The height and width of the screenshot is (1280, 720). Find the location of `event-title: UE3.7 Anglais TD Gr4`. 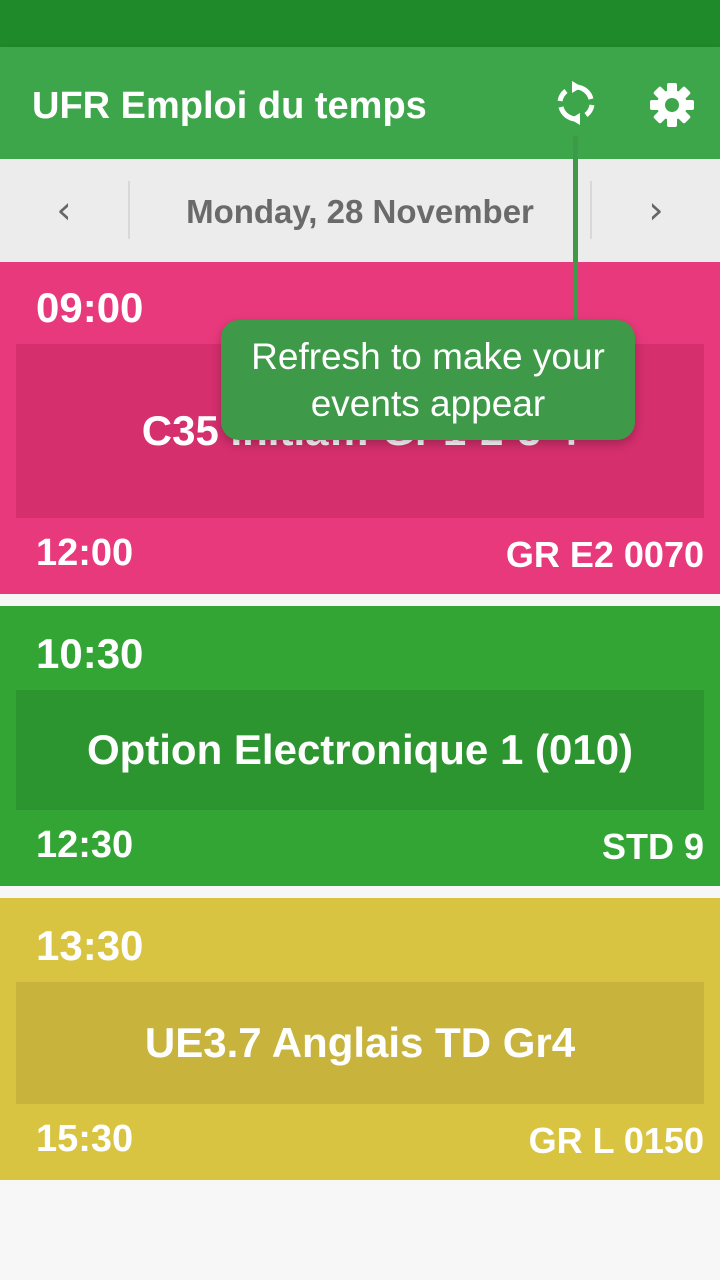

event-title: UE3.7 Anglais TD Gr4 is located at coordinates (360, 1043).